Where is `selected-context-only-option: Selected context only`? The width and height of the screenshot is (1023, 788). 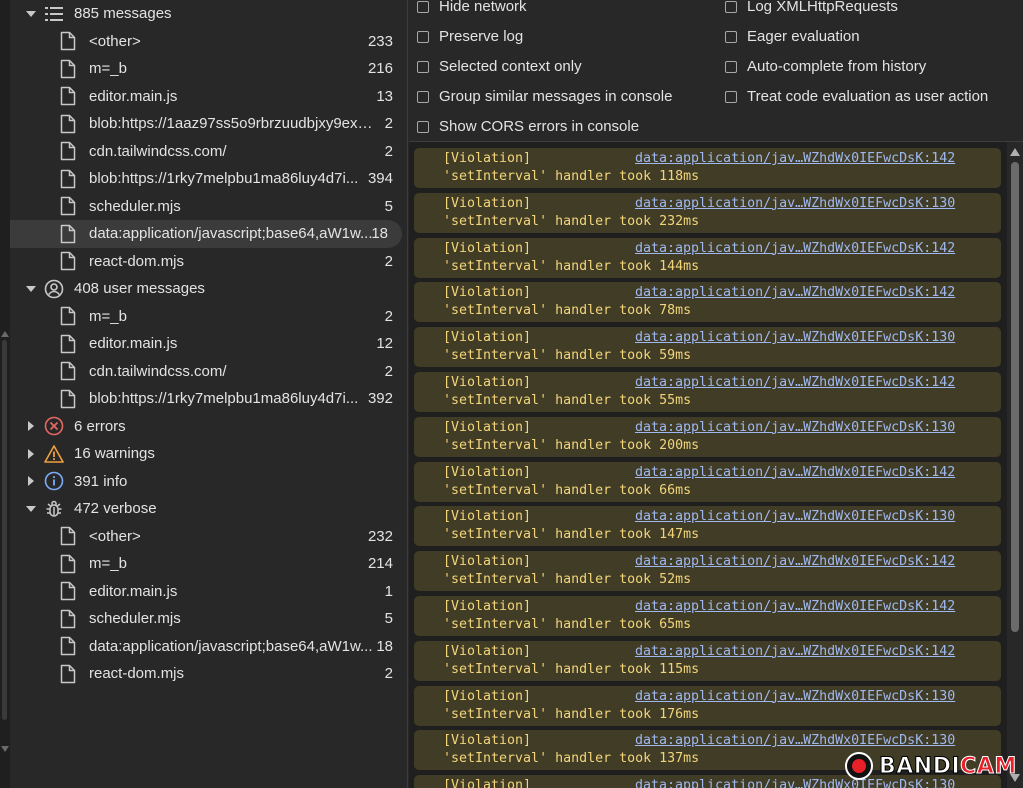
selected-context-only-option: Selected context only is located at coordinates (499, 66).